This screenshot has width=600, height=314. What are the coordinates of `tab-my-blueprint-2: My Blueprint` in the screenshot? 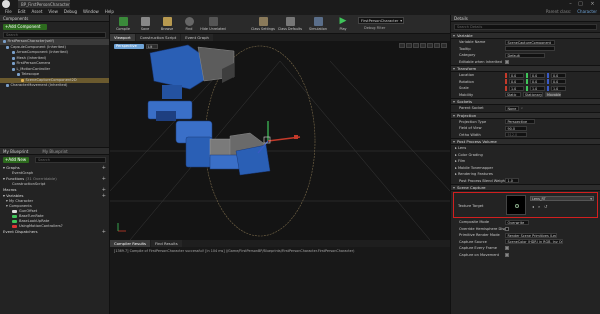 It's located at (54, 151).